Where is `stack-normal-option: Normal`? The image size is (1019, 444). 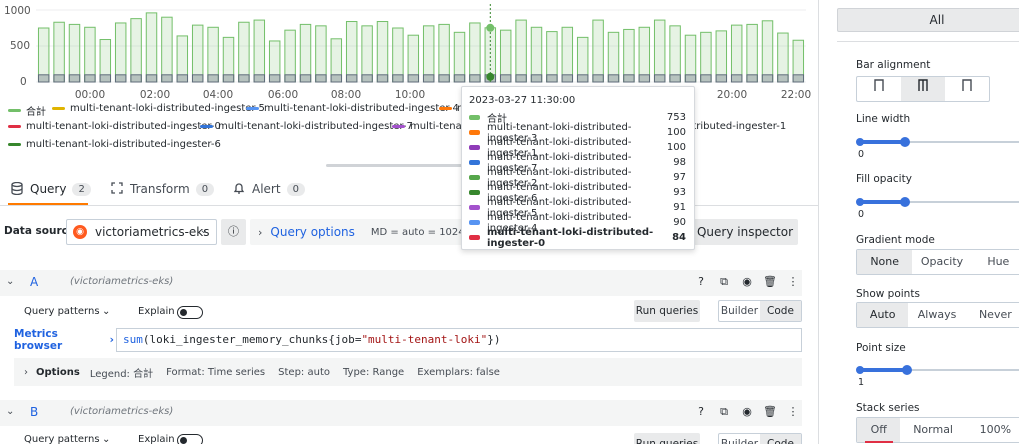
stack-normal-option: Normal is located at coordinates (932, 430).